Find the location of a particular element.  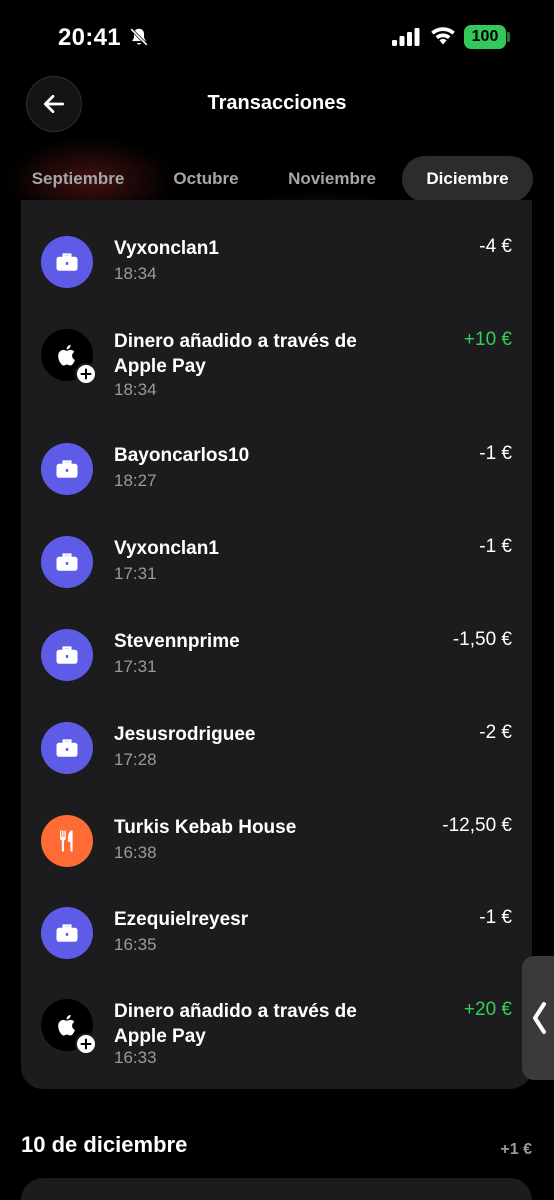

battery-icon: 100 is located at coordinates (485, 37).